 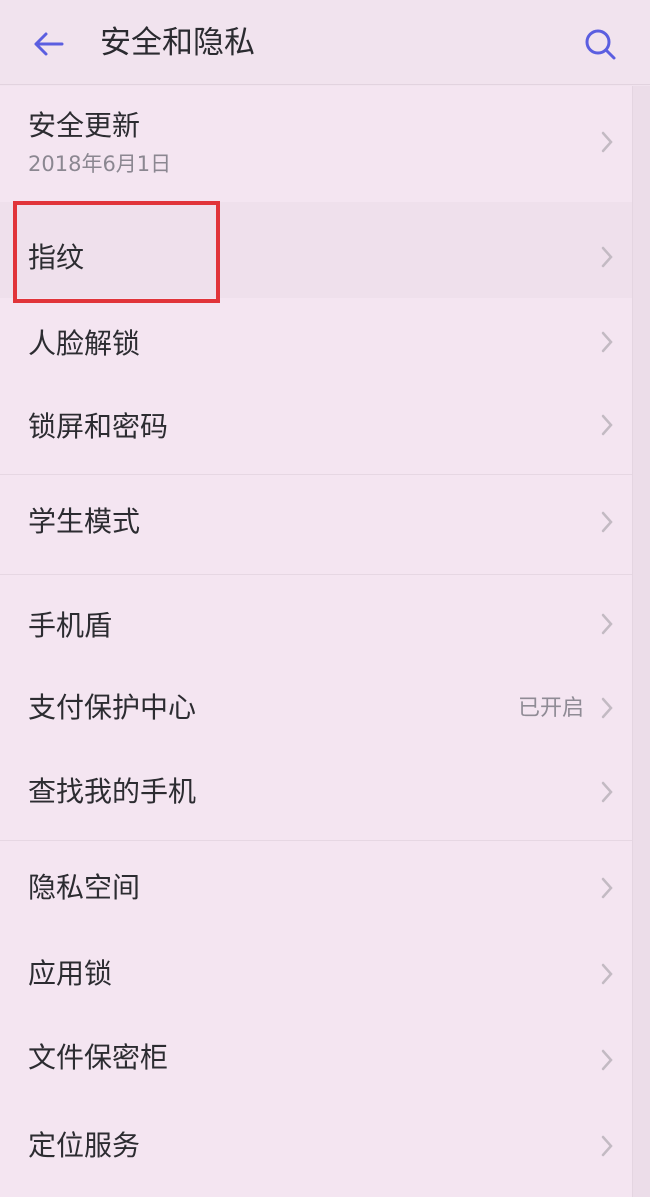 What do you see at coordinates (316, 1061) in the screenshot?
I see `list-item-file-safe: 文件保密柜` at bounding box center [316, 1061].